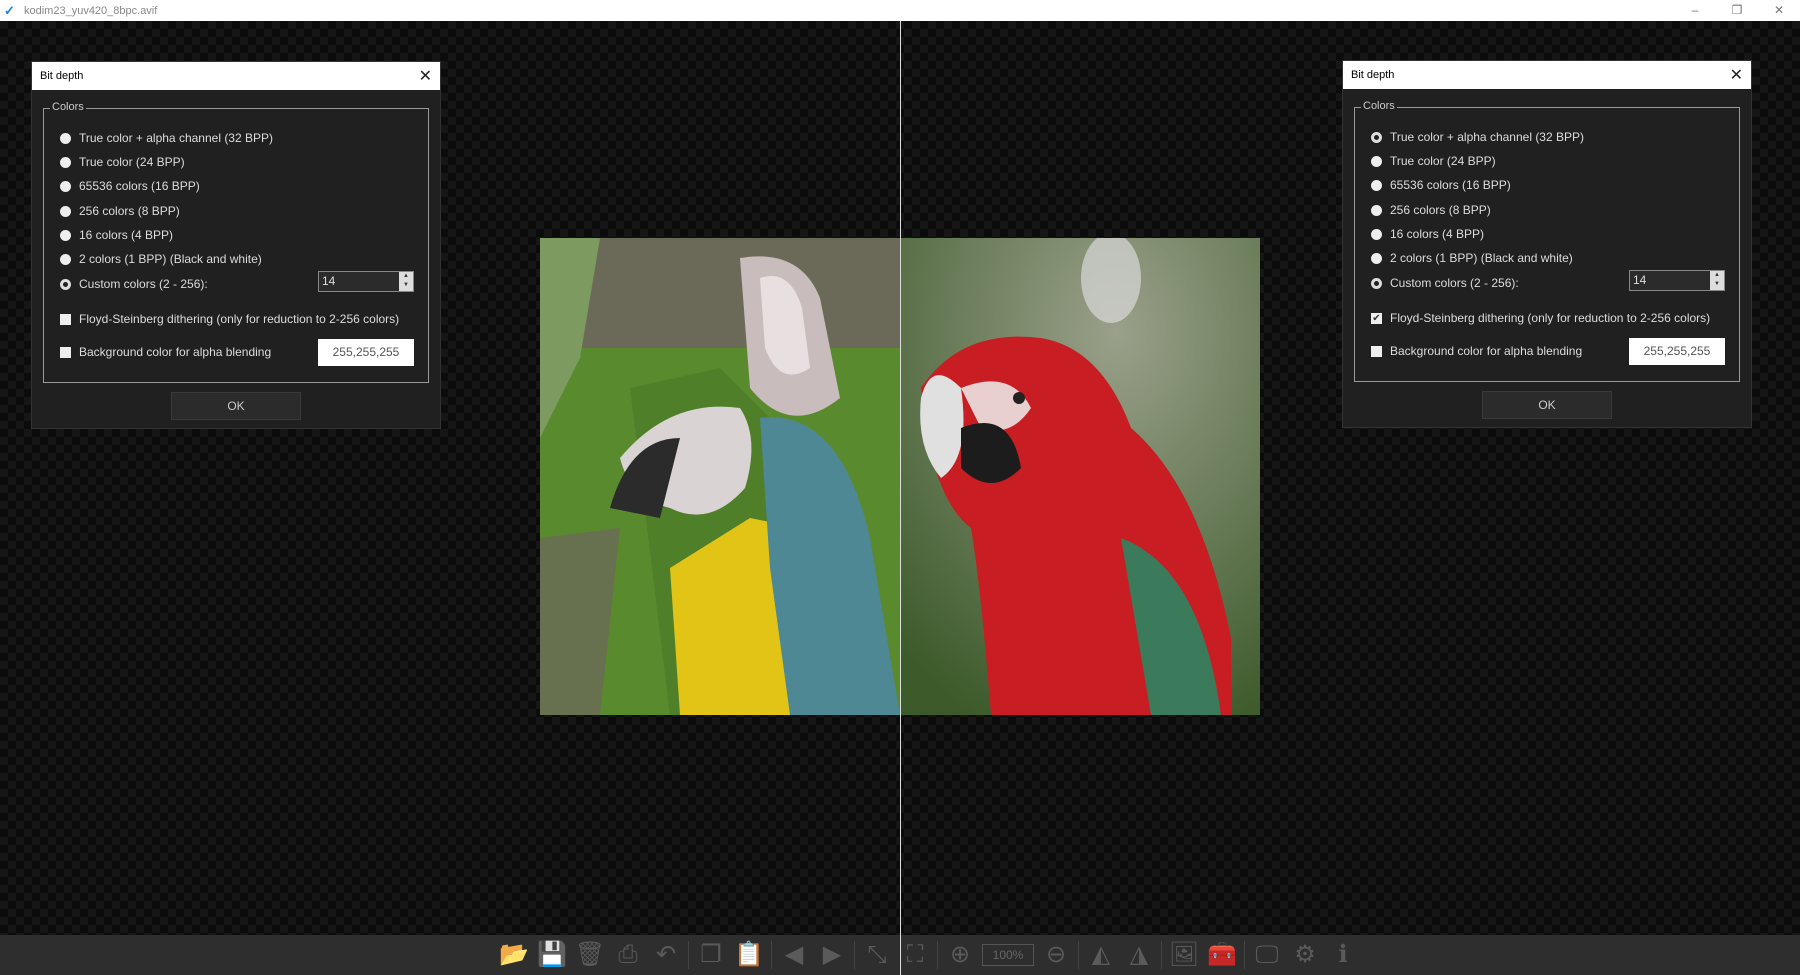 This screenshot has height=975, width=1800. What do you see at coordinates (1305, 955) in the screenshot?
I see `settings-gear-icon: ⚙` at bounding box center [1305, 955].